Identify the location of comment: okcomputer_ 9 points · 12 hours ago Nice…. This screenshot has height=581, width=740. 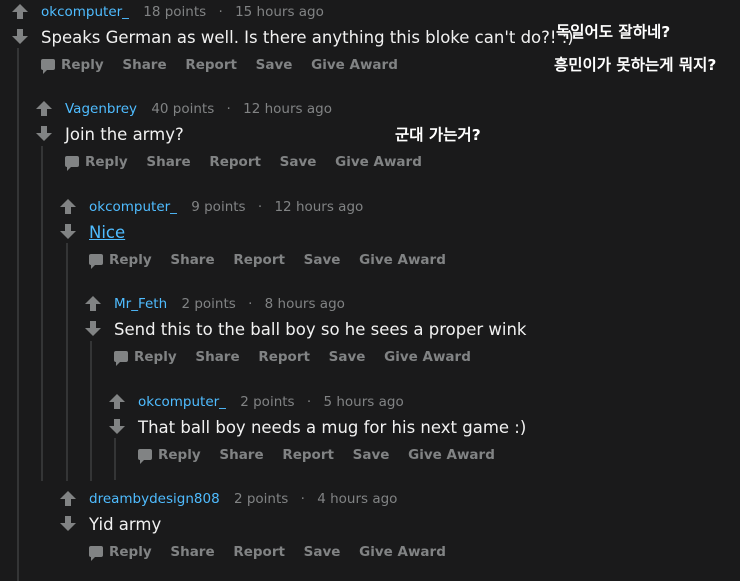
(260, 233).